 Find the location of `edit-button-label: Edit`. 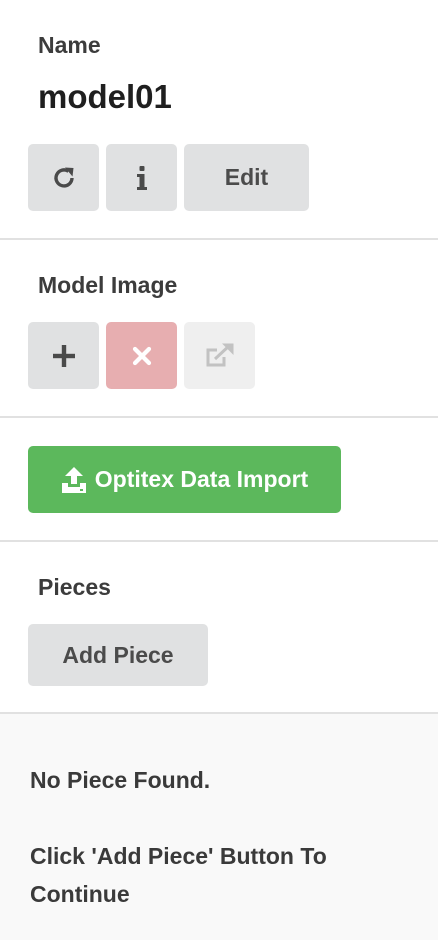

edit-button-label: Edit is located at coordinates (246, 177).